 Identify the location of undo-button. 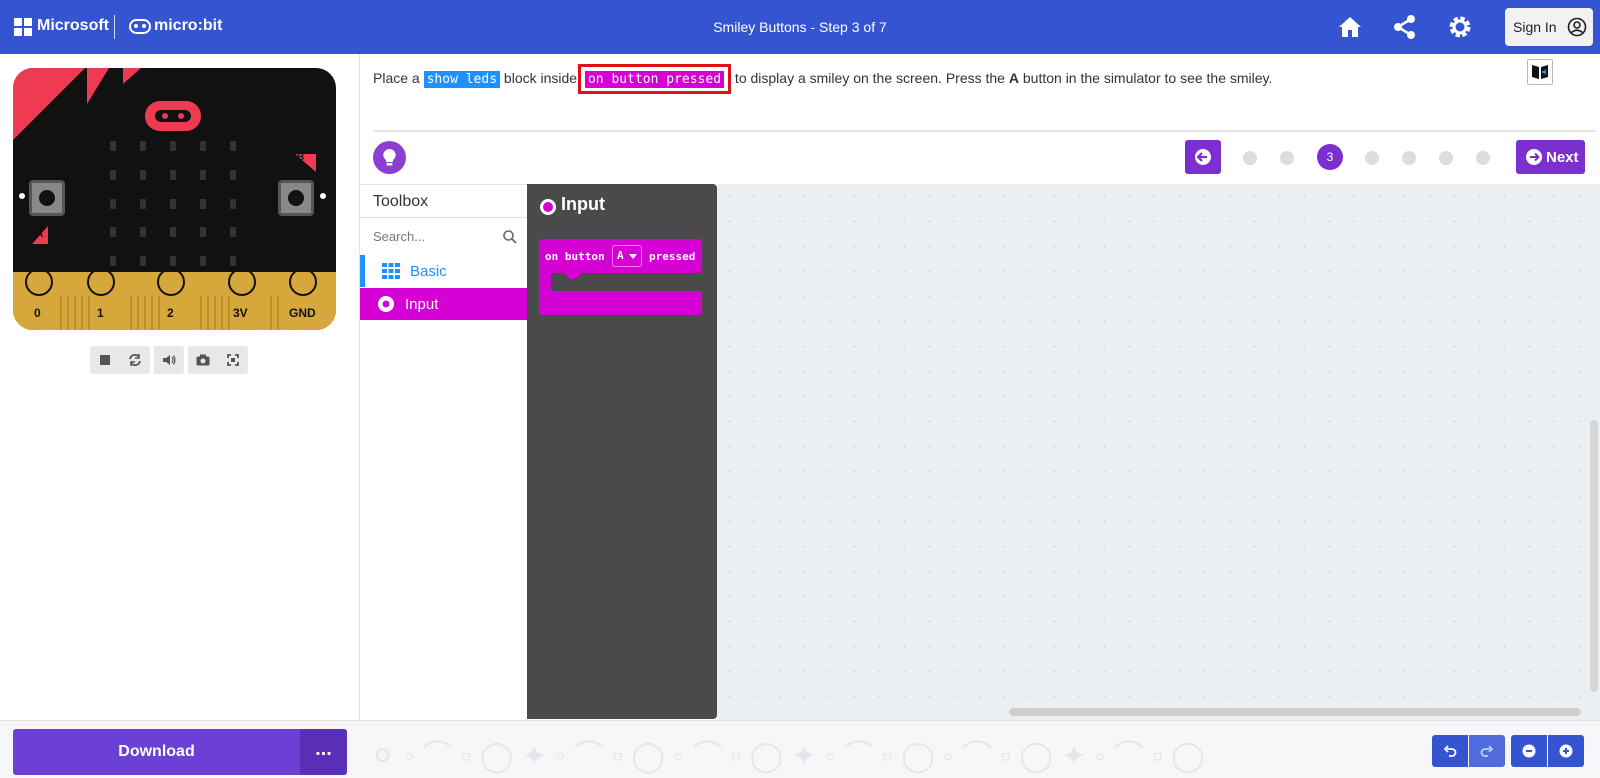
(1450, 751).